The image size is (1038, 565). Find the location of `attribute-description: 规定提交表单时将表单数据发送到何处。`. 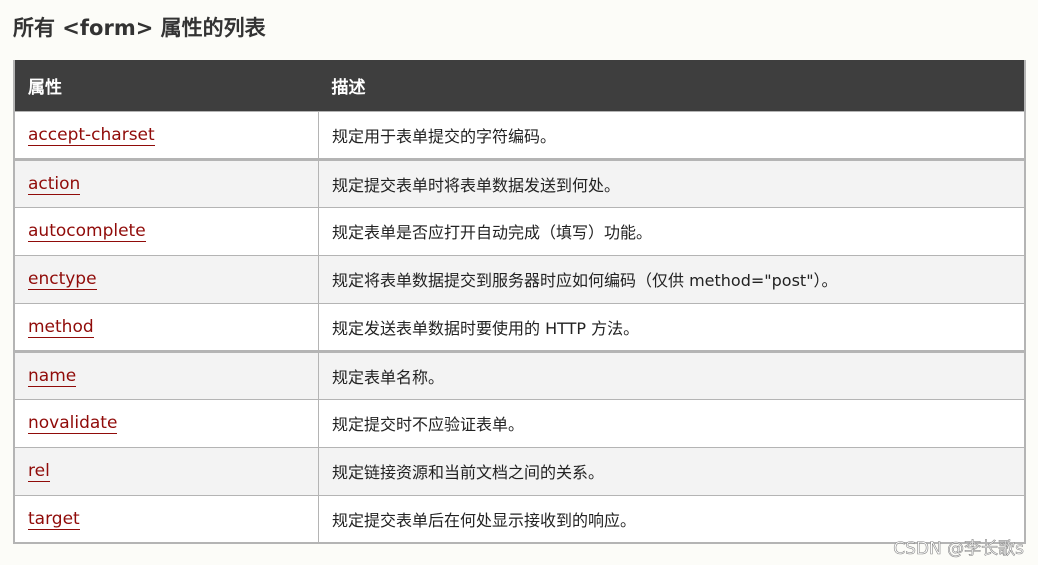

attribute-description: 规定提交表单时将表单数据发送到何处。 is located at coordinates (671, 182).